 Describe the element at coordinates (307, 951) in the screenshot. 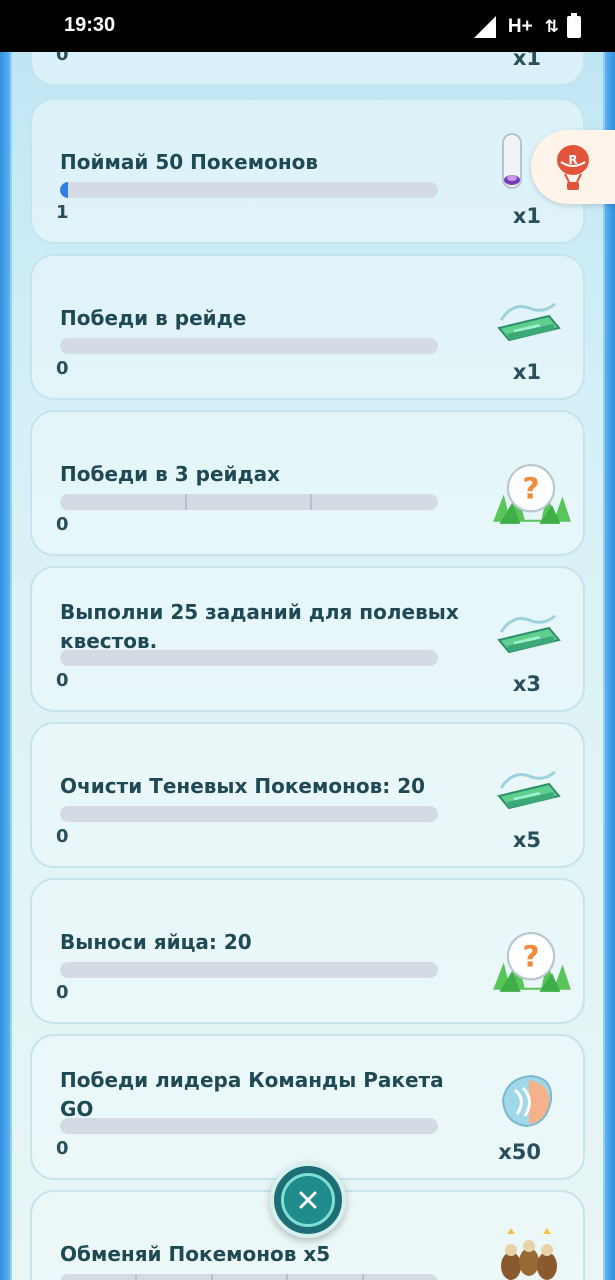

I see `quest-card: Выноси яйца: 20 0 ?` at that location.